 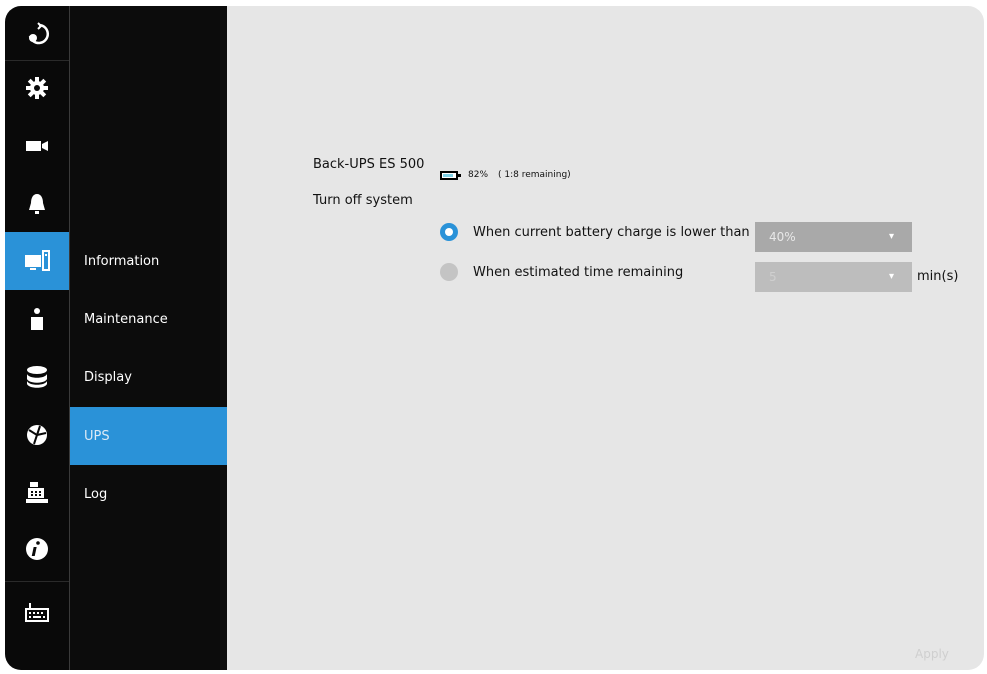 I want to click on back-button, so click(x=37, y=35).